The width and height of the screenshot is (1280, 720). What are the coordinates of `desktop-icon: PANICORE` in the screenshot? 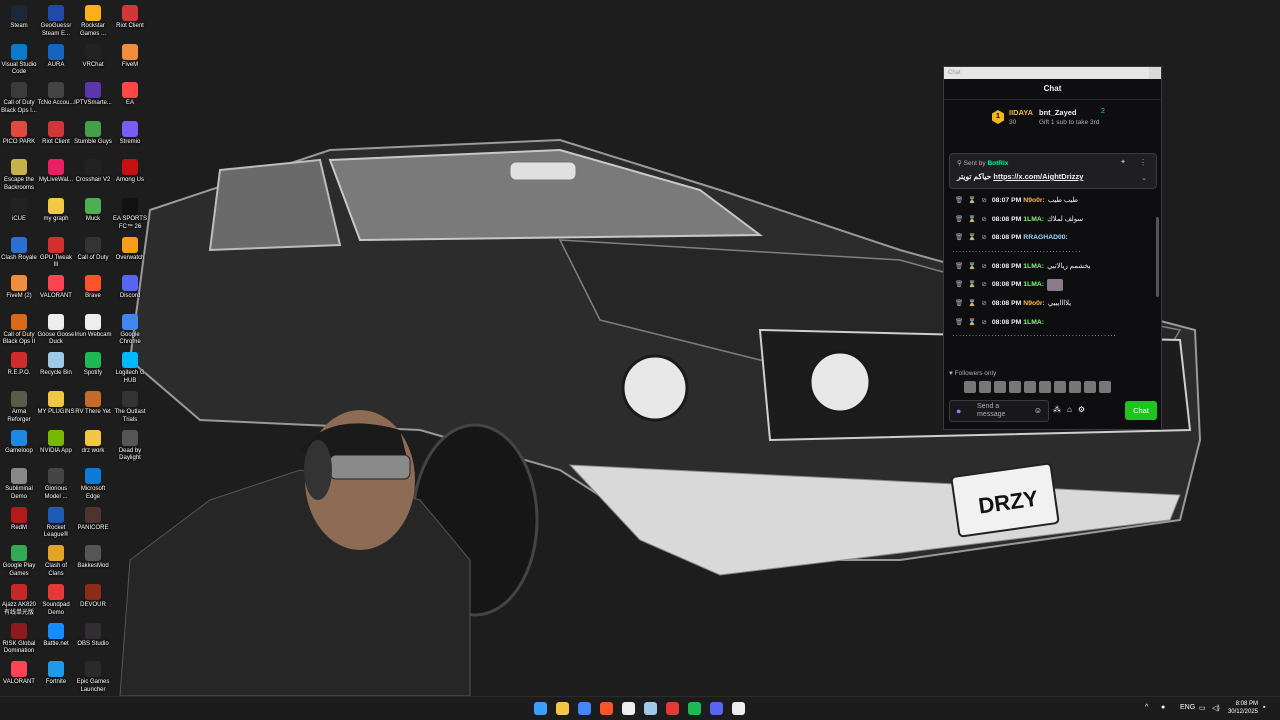 It's located at (93, 518).